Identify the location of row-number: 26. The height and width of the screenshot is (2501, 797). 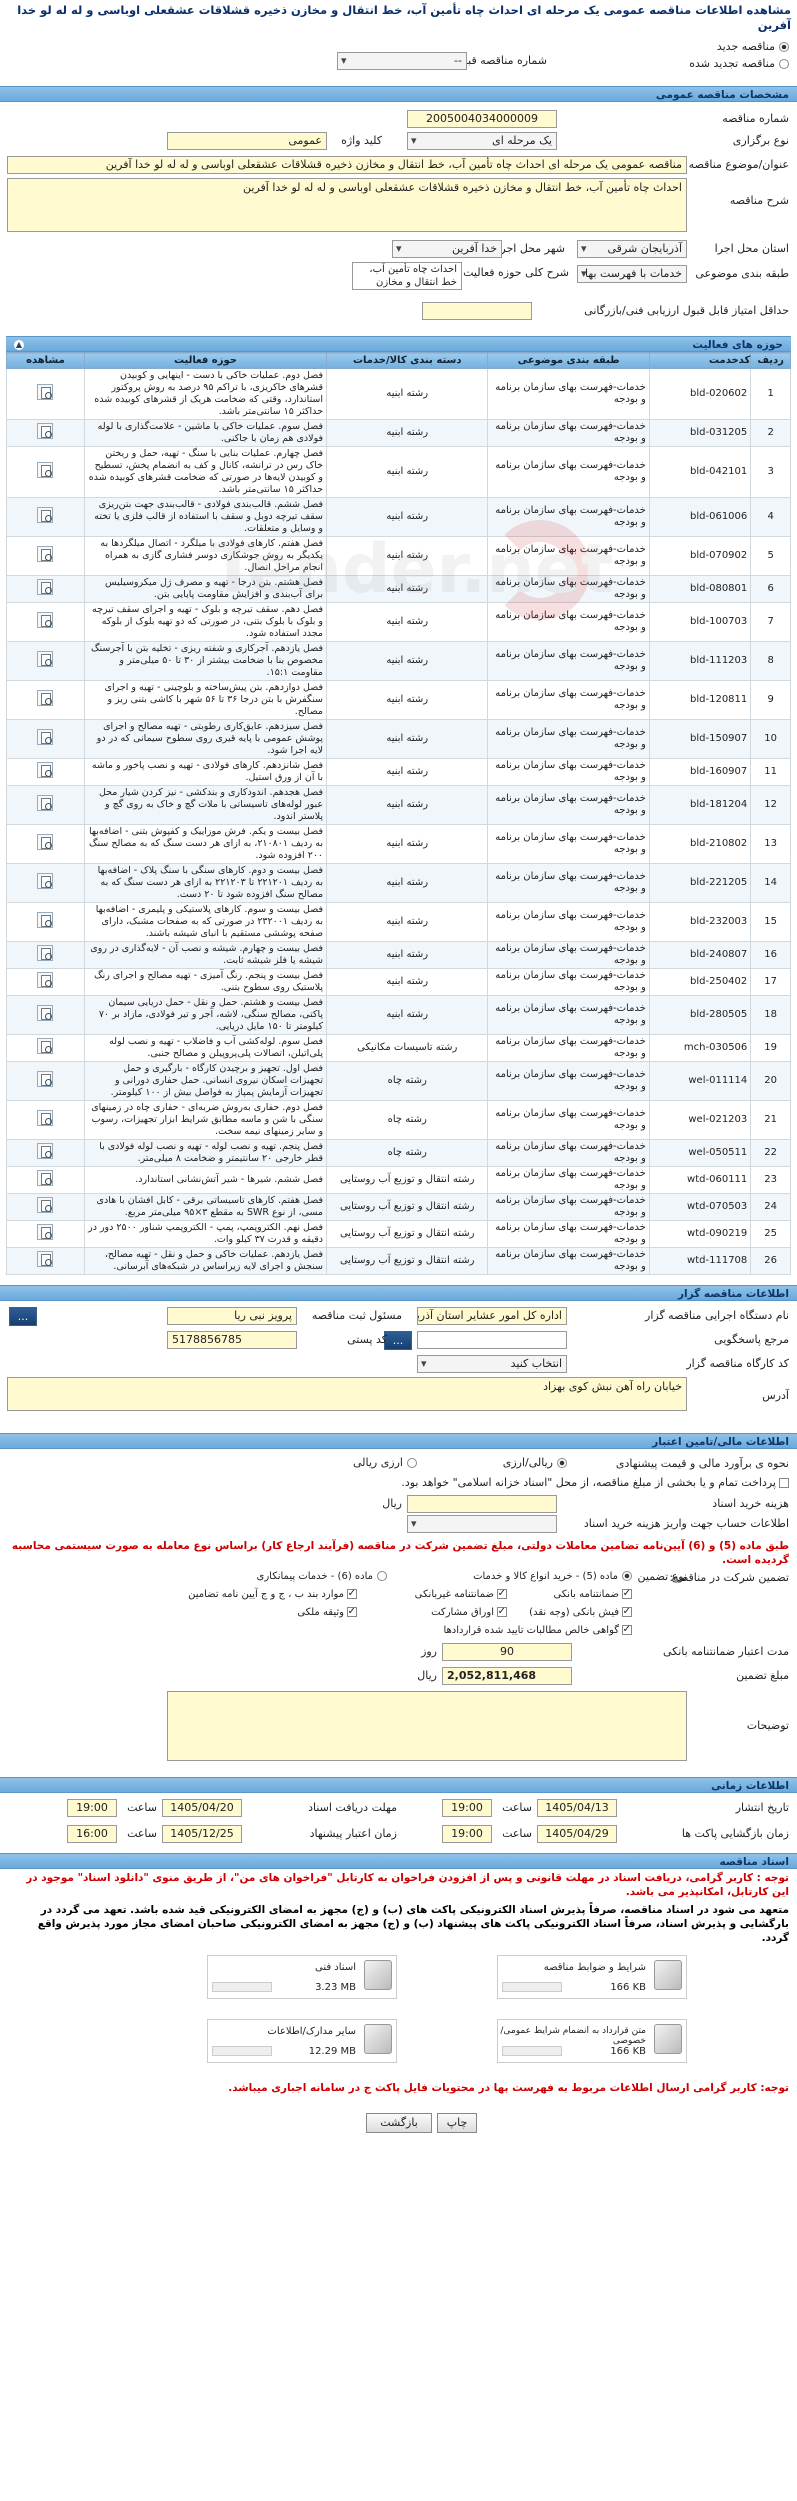
(770, 1261).